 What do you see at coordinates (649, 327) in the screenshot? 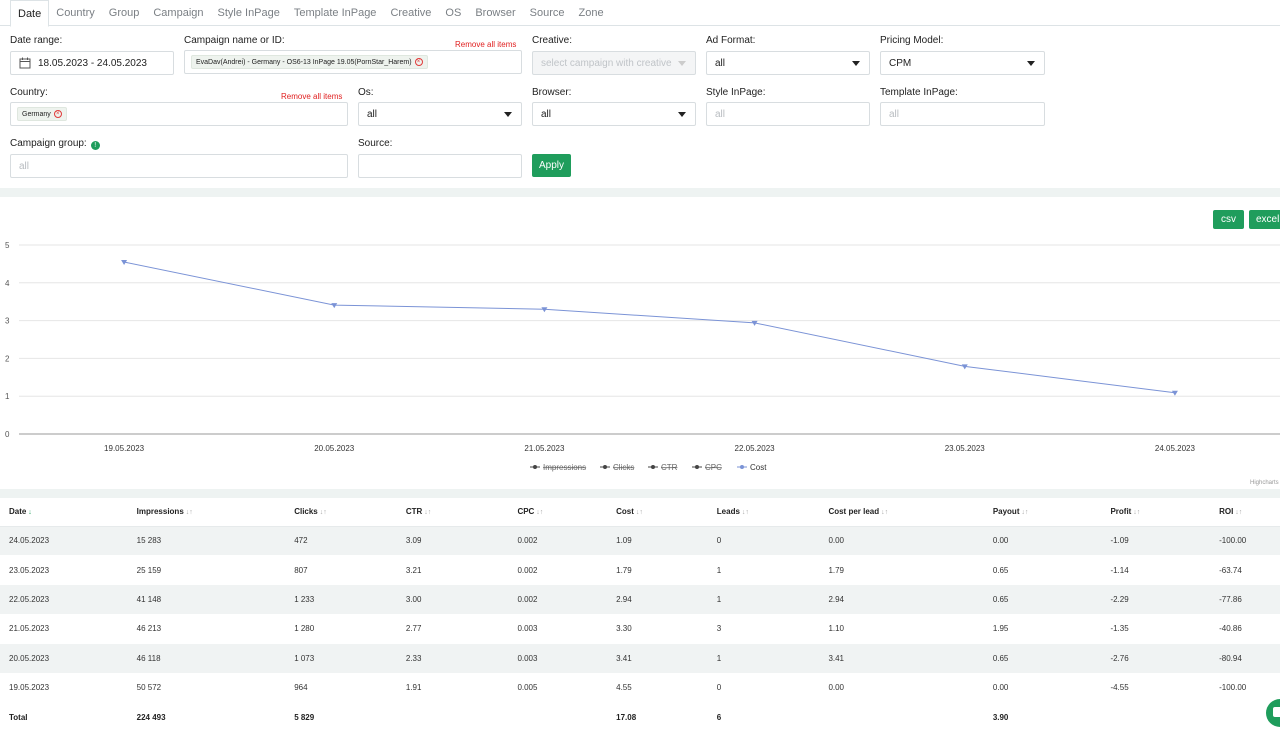
I see `cost-series-line` at bounding box center [649, 327].